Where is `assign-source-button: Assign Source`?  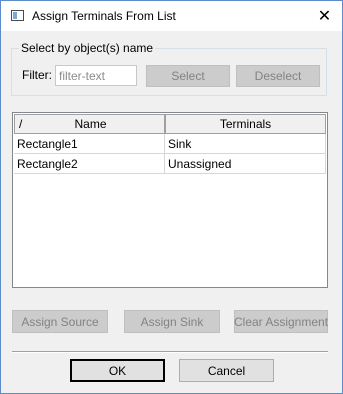 assign-source-button: Assign Source is located at coordinates (60, 321).